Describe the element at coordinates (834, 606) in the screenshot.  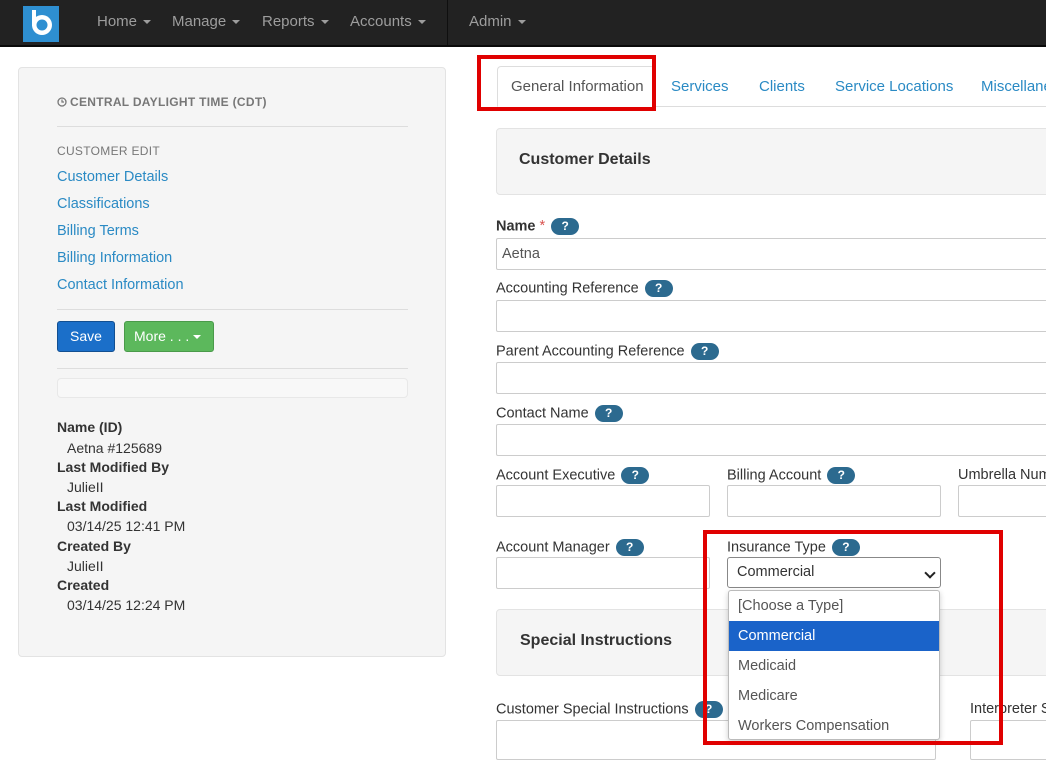
I see `dropdown-option-choose: [Choose a Type]` at that location.